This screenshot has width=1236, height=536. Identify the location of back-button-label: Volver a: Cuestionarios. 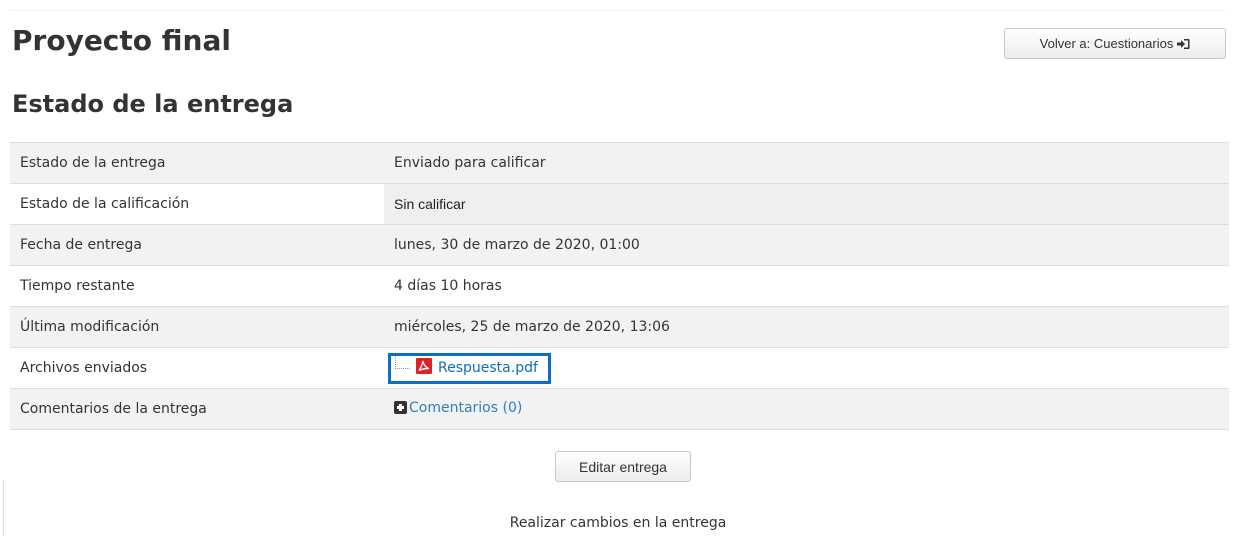
(1106, 43).